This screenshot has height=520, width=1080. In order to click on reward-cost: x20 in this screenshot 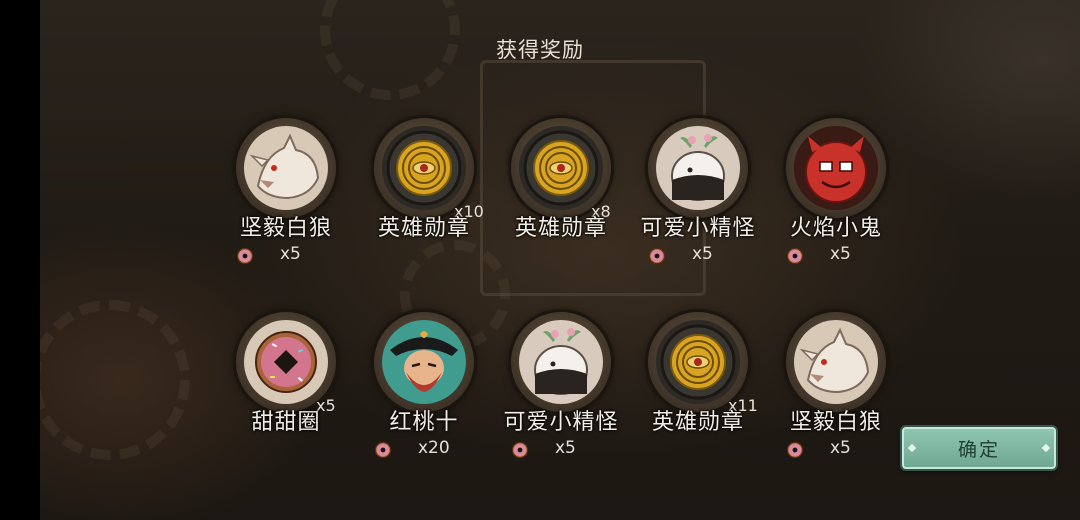, I will do `click(424, 450)`.